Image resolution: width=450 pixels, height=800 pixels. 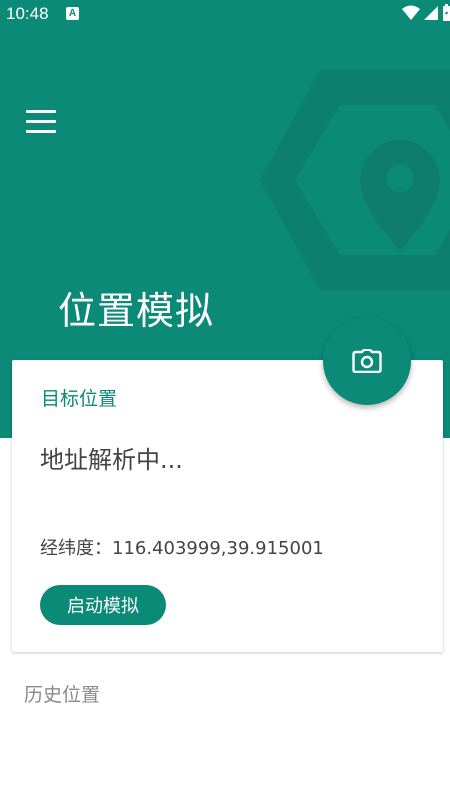 I want to click on status-time: 10:48, so click(x=27, y=13).